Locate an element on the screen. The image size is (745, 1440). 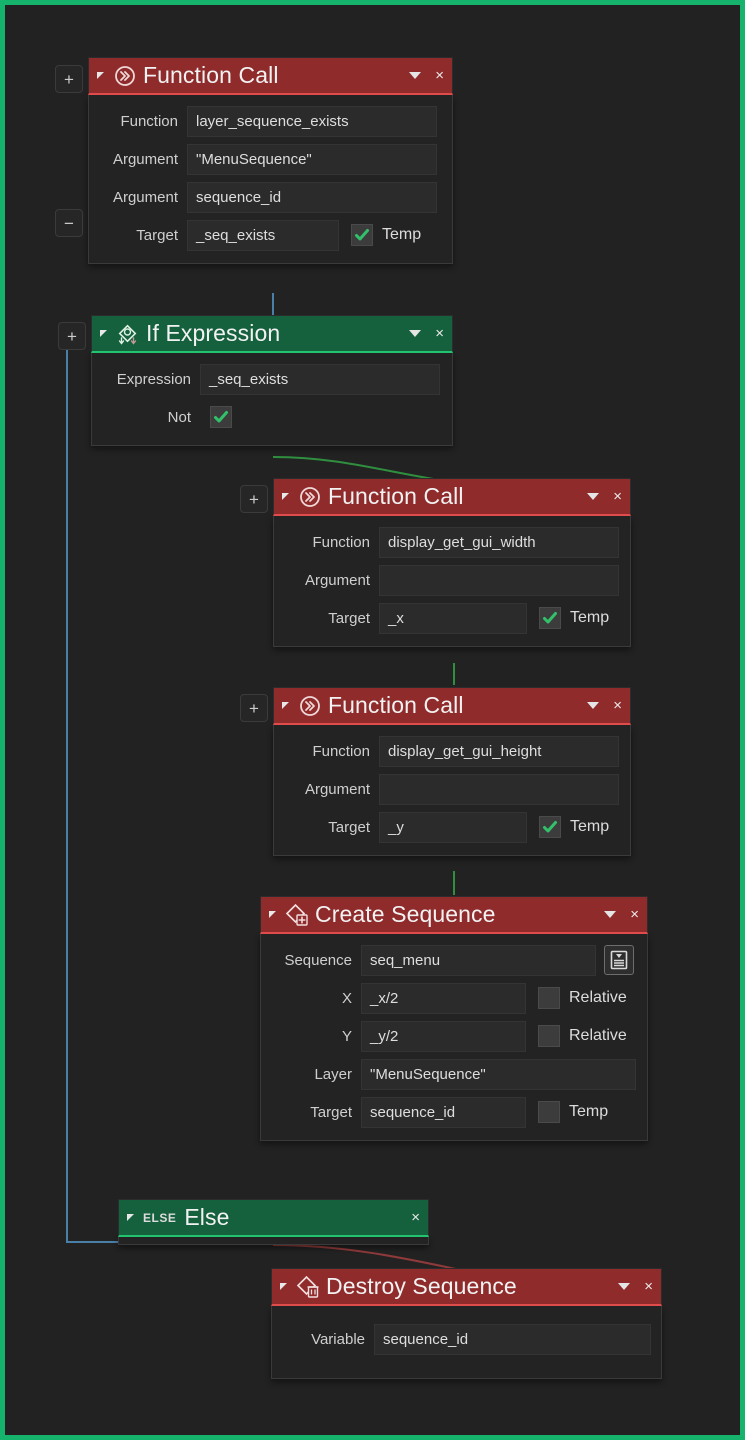
remove-argument-button: − is located at coordinates (69, 223).